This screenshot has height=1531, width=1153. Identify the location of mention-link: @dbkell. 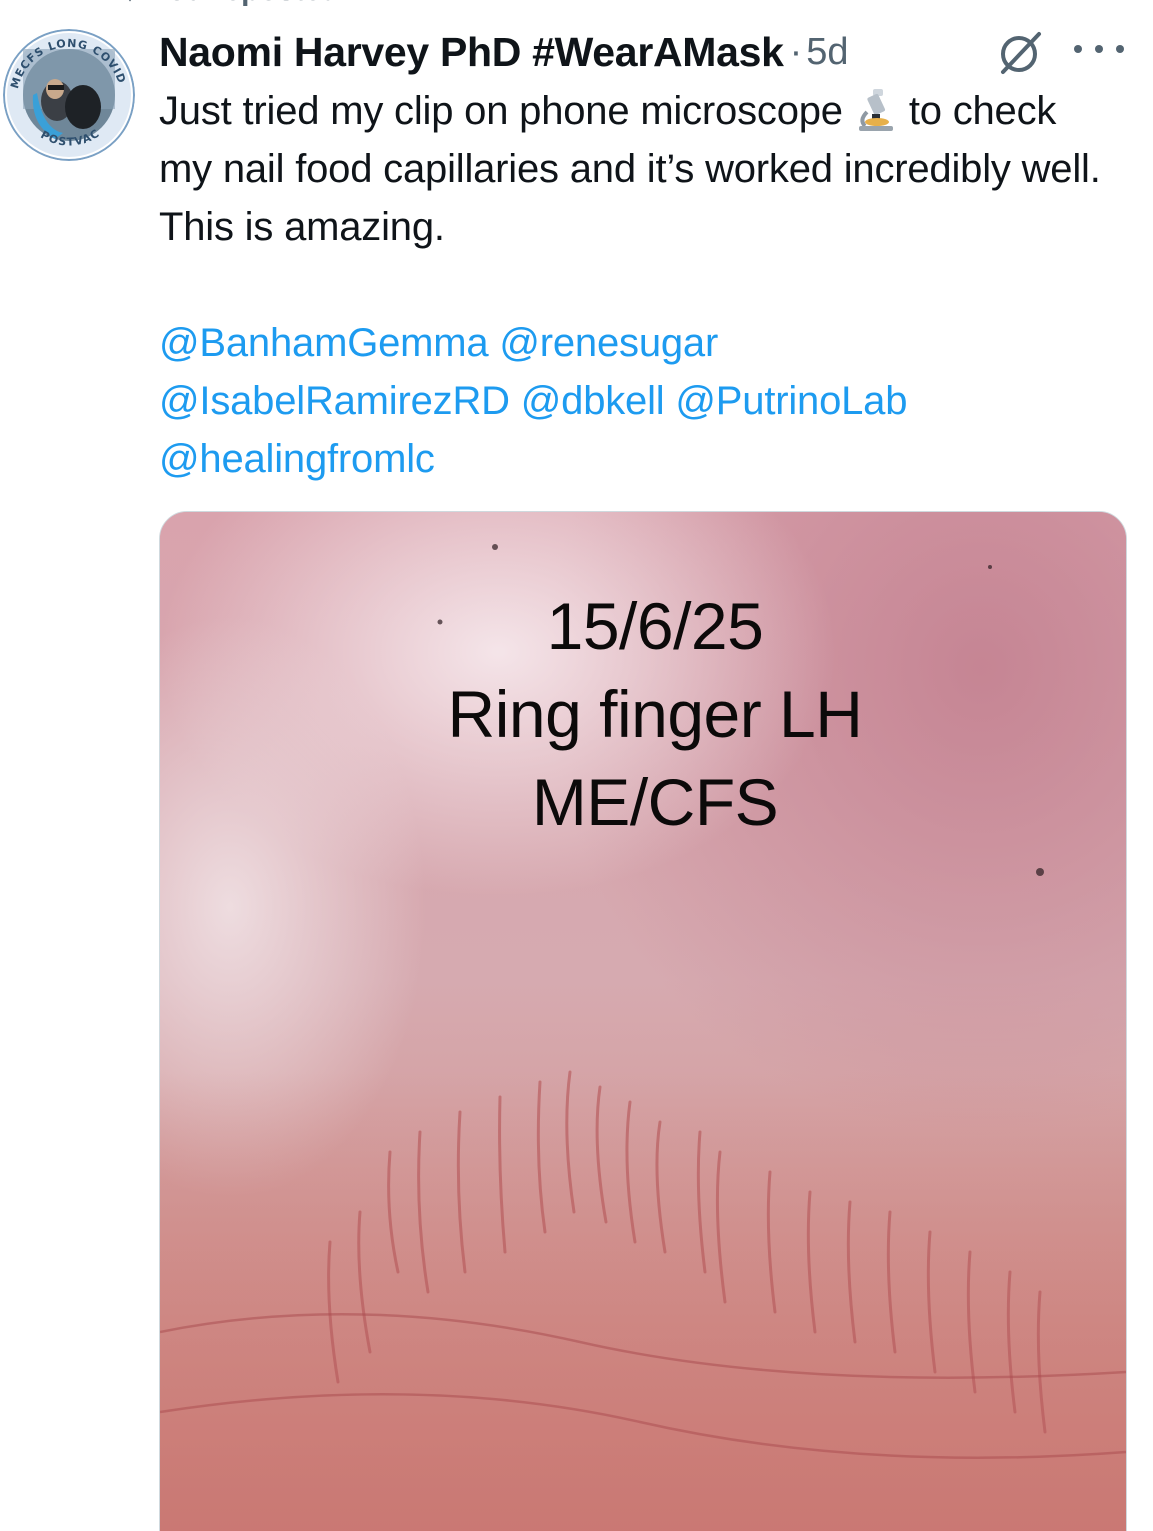
(593, 401).